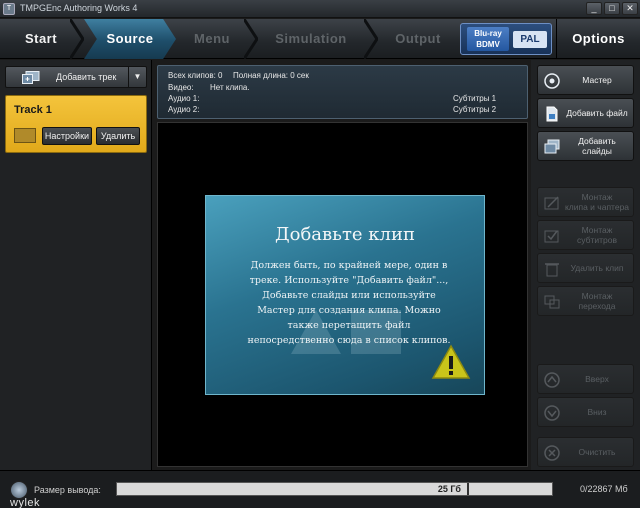  What do you see at coordinates (597, 412) in the screenshot?
I see `move-down-label: Вниз` at bounding box center [597, 412].